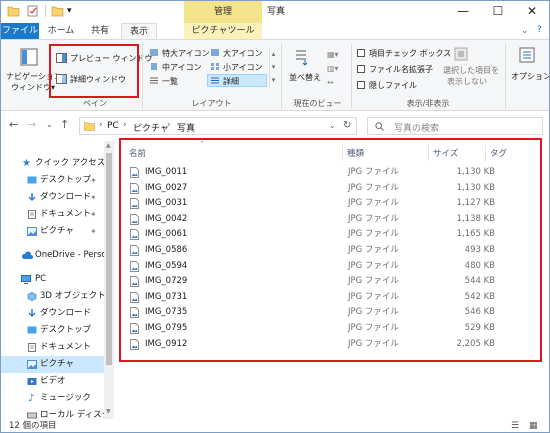 The image size is (550, 433). What do you see at coordinates (333, 54) in the screenshot?
I see `group-by-icon: ▦▾` at bounding box center [333, 54].